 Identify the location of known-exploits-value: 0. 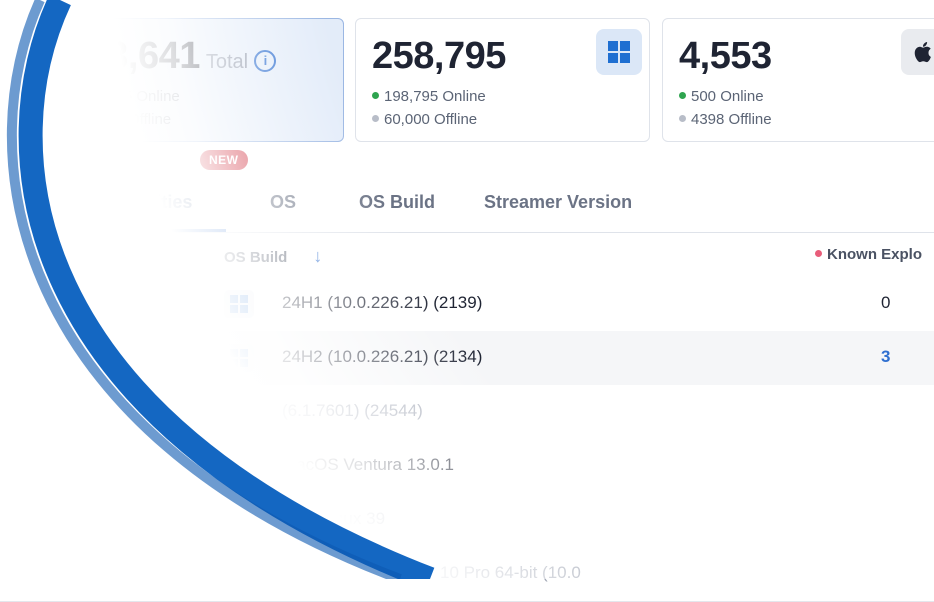
(886, 302).